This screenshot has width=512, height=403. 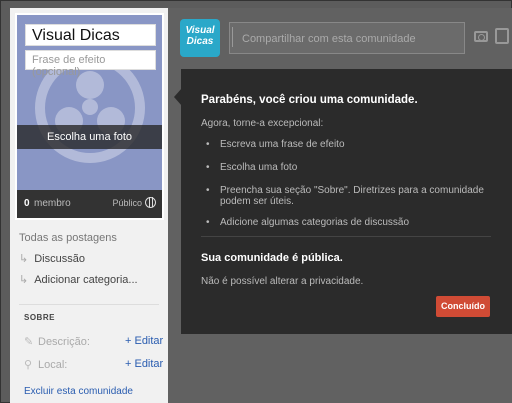 I want to click on category-label: Discussão, so click(x=59, y=259).